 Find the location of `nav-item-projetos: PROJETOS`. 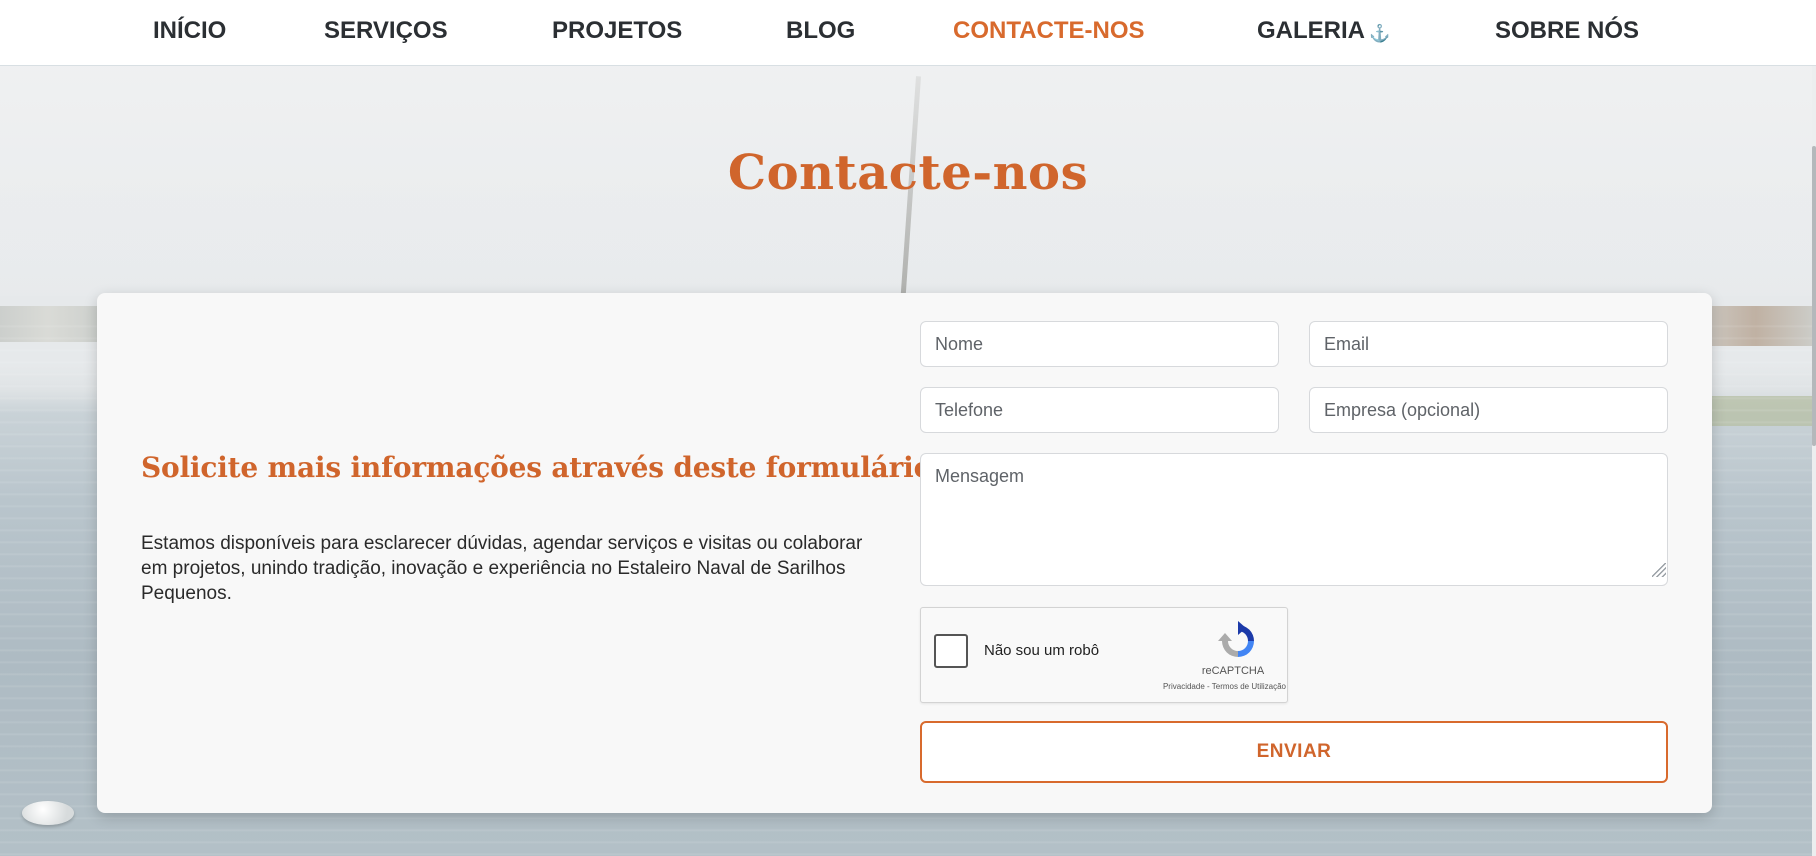

nav-item-projetos: PROJETOS is located at coordinates (617, 31).